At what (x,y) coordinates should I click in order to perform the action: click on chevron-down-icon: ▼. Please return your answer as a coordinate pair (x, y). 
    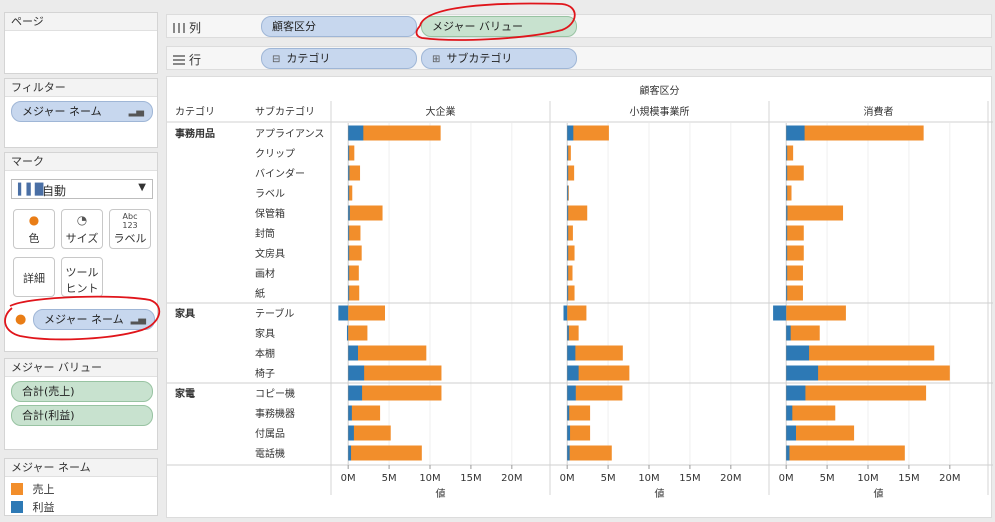
    Looking at the image, I should click on (142, 187).